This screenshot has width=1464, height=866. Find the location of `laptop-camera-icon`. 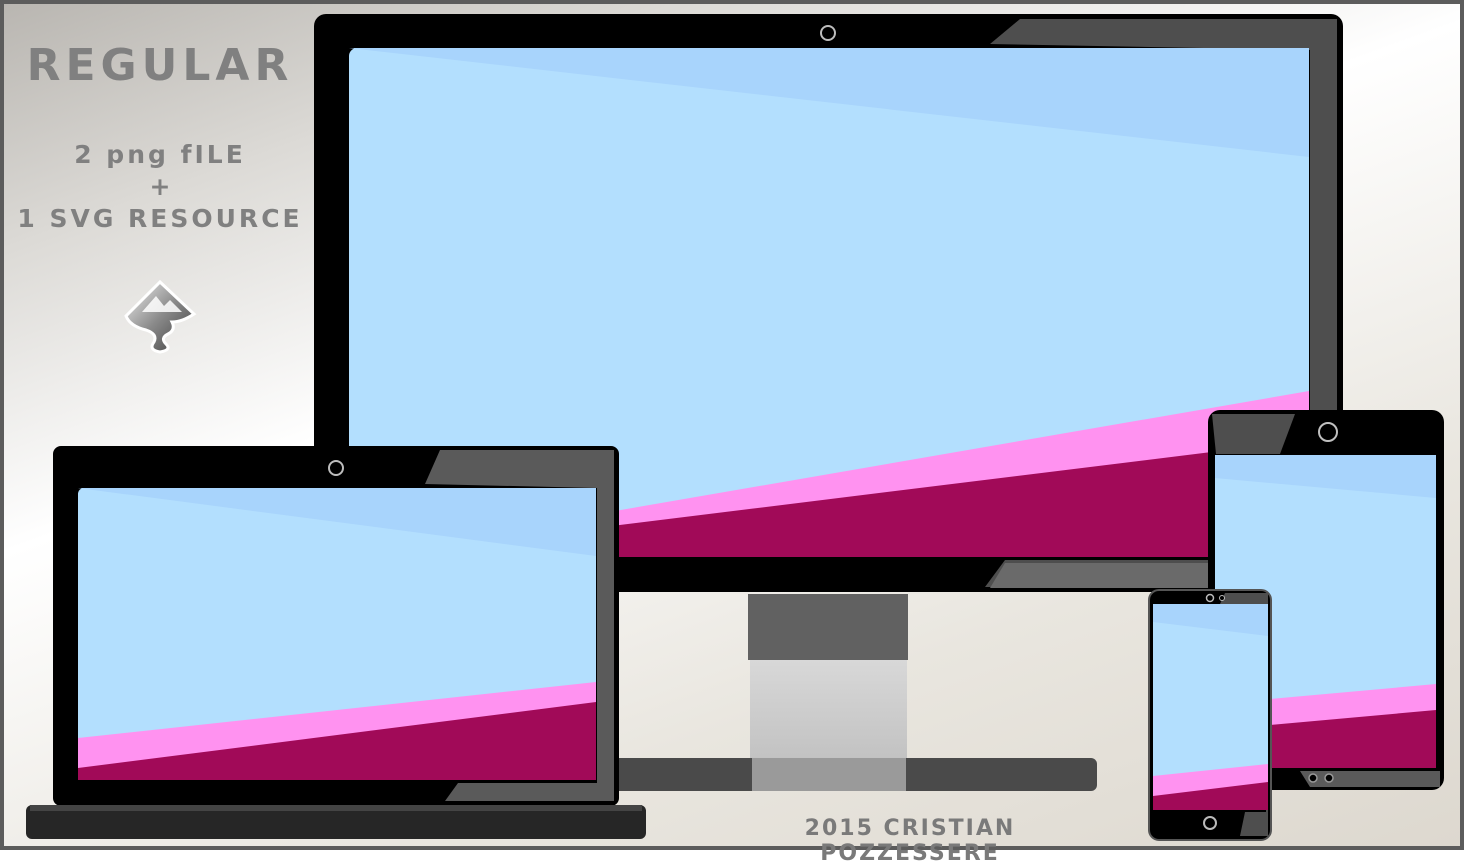

laptop-camera-icon is located at coordinates (336, 468).